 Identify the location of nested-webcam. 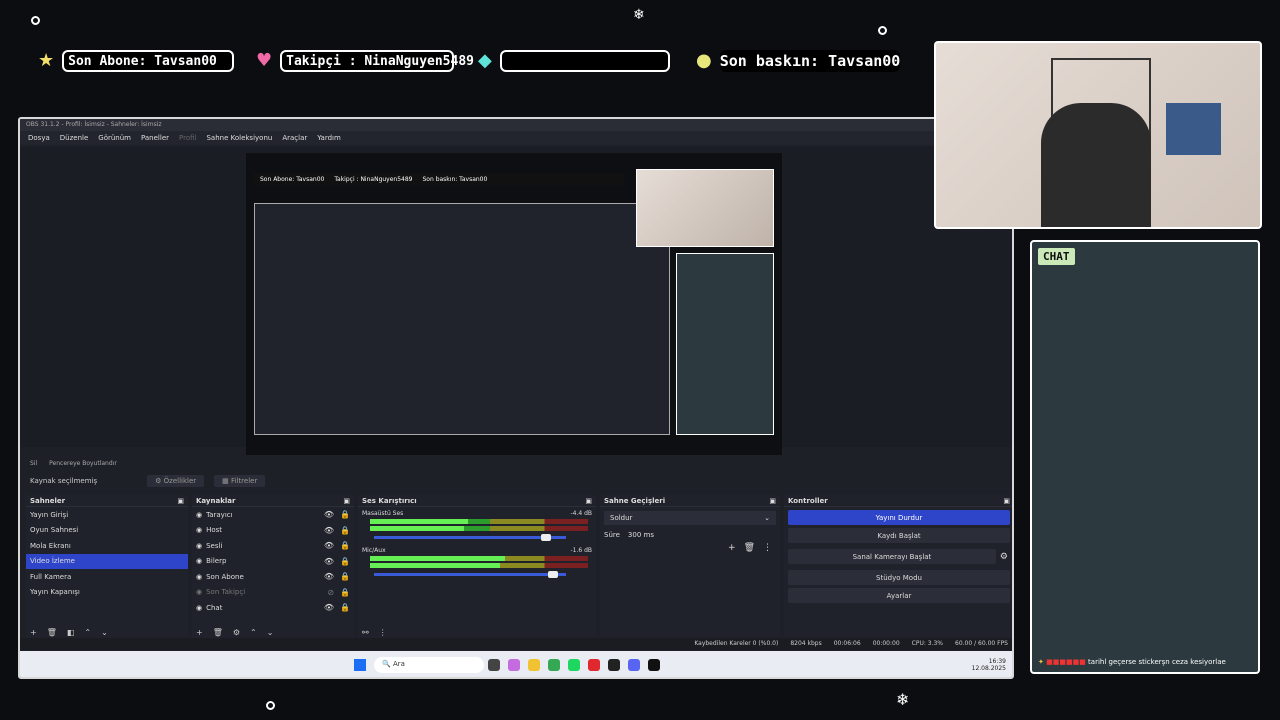
(705, 208).